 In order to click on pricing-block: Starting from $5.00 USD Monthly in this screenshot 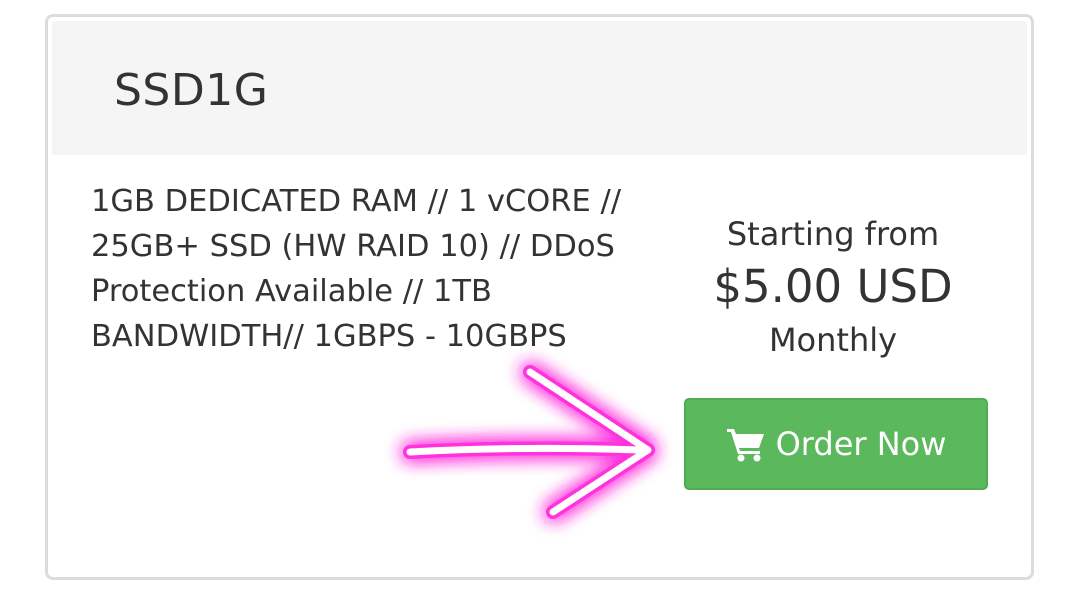, I will do `click(833, 287)`.